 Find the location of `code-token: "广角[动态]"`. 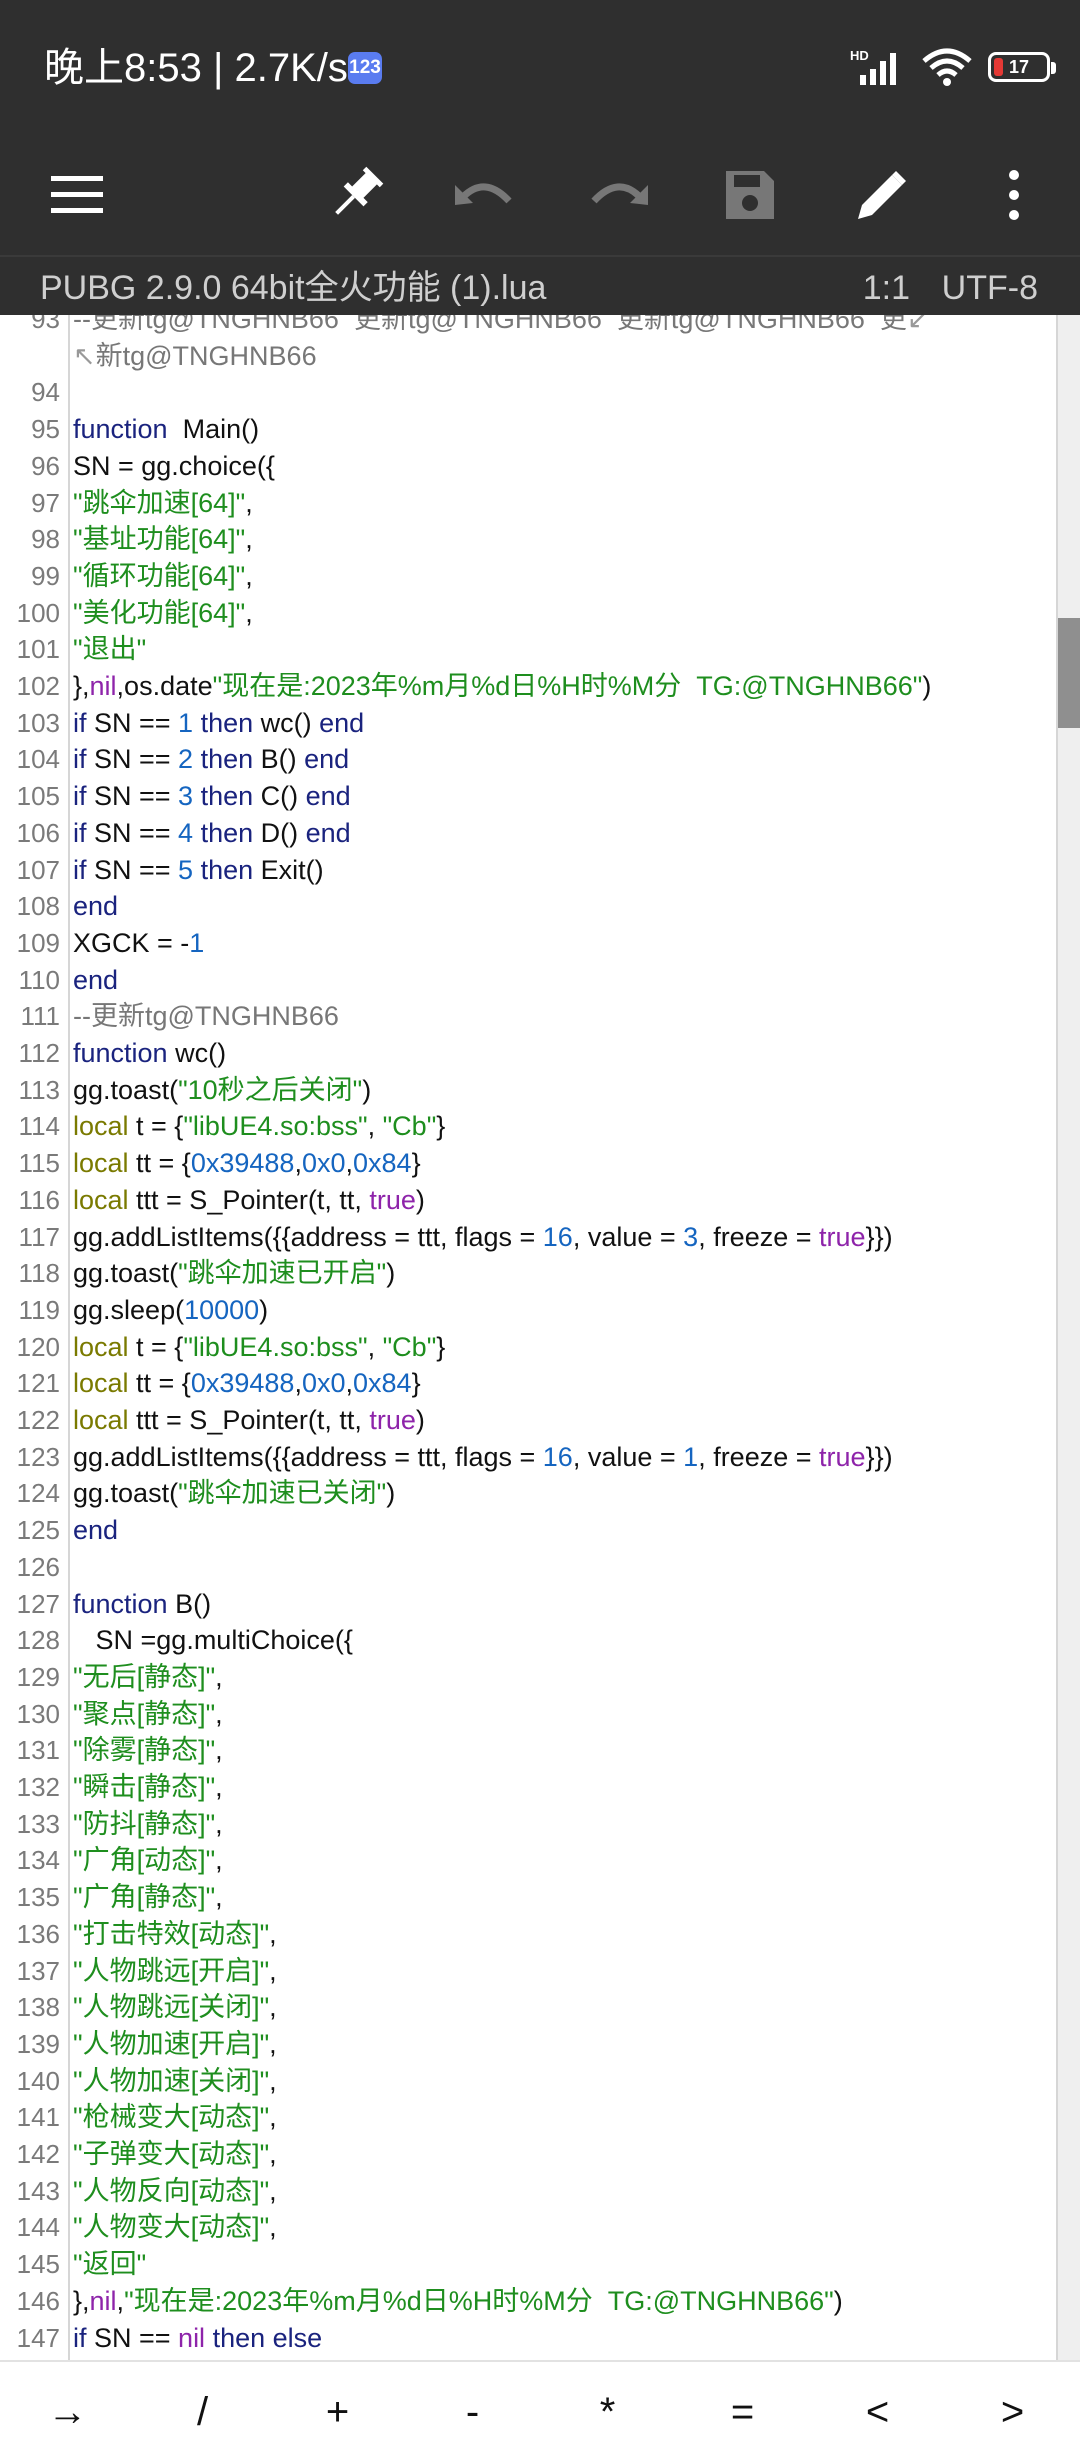

code-token: "广角[动态]" is located at coordinates (144, 1860).